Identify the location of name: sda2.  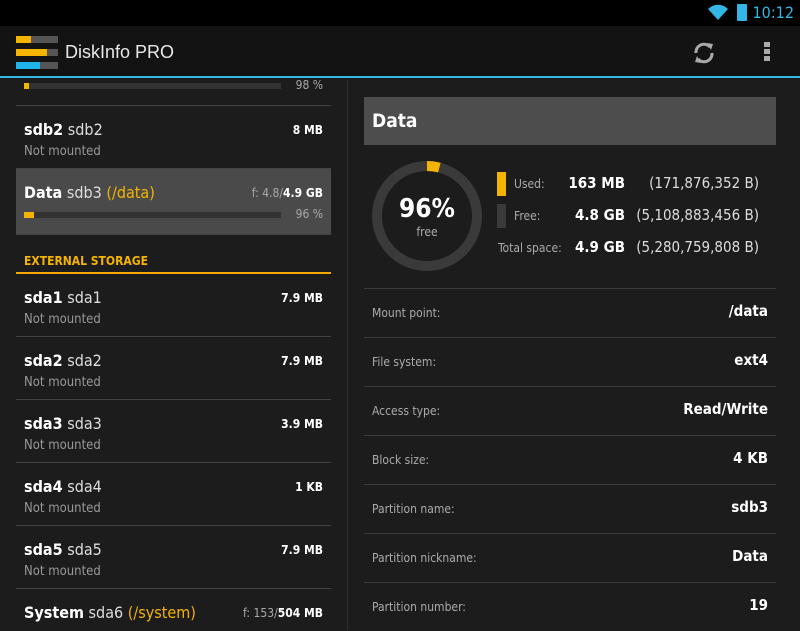
(84, 360).